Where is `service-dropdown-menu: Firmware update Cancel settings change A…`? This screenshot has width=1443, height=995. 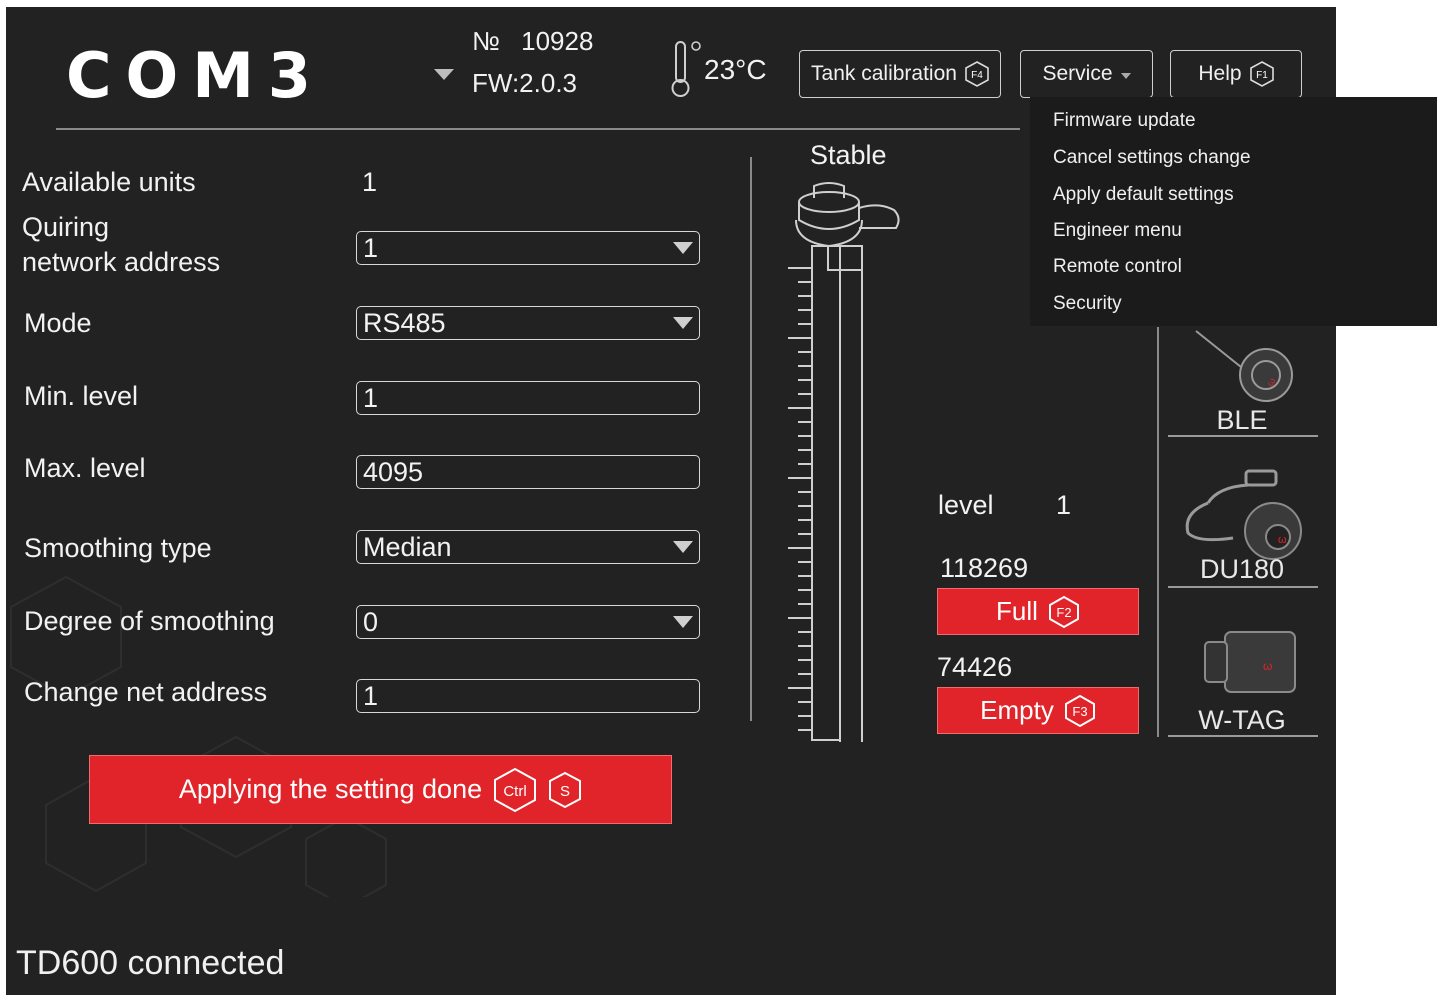 service-dropdown-menu: Firmware update Cancel settings change A… is located at coordinates (1233, 211).